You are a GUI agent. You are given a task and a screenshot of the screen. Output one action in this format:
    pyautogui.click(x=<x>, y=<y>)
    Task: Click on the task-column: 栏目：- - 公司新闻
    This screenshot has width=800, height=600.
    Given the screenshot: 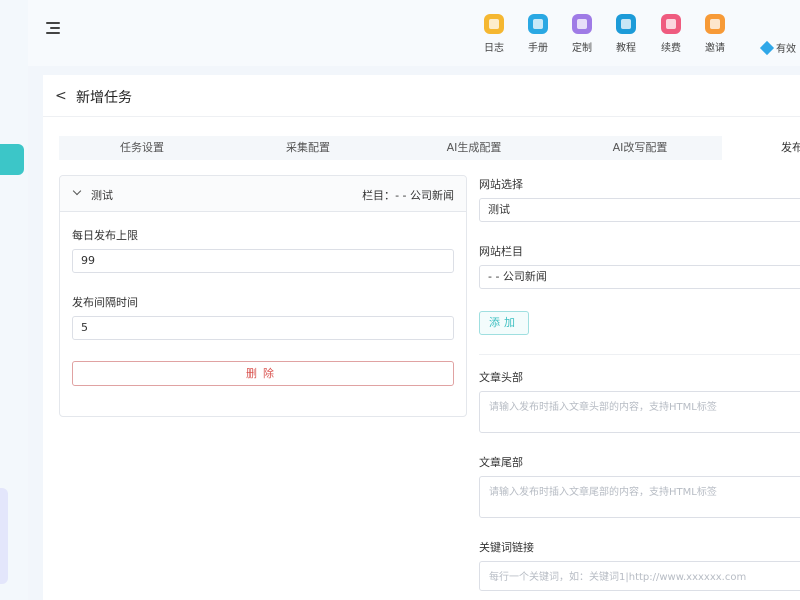 What is the action you would take?
    pyautogui.click(x=408, y=195)
    